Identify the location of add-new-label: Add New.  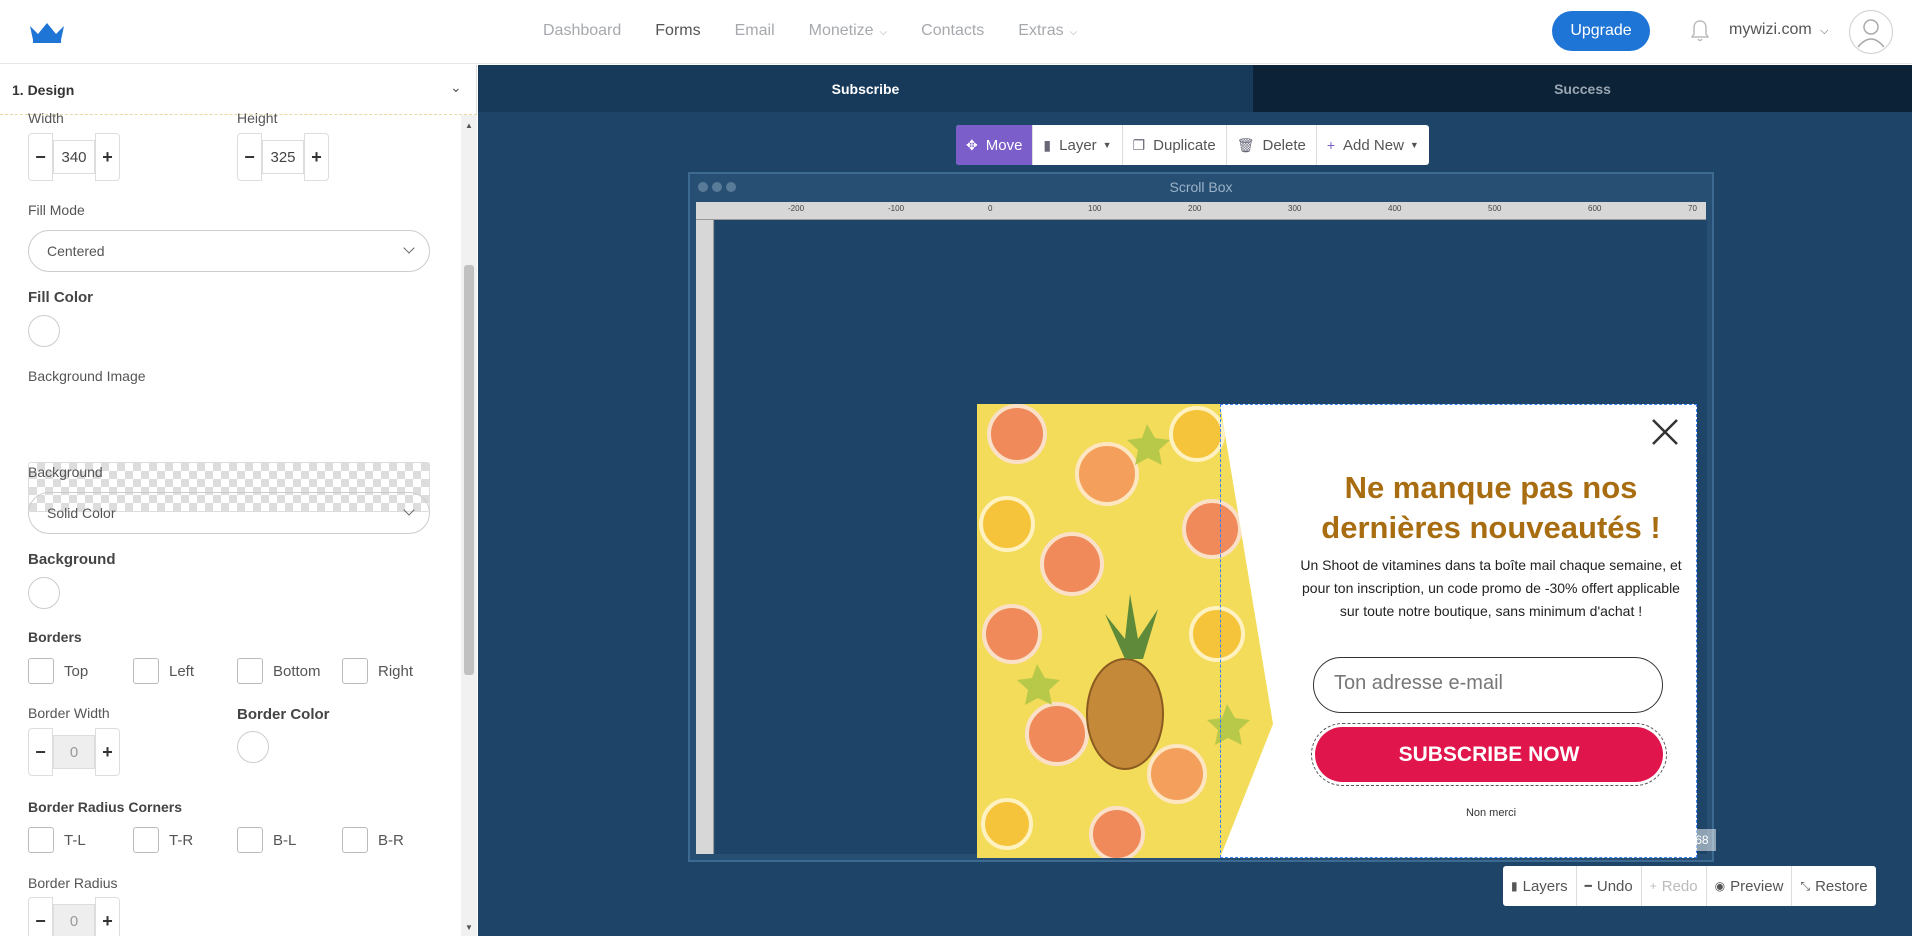
(1373, 145).